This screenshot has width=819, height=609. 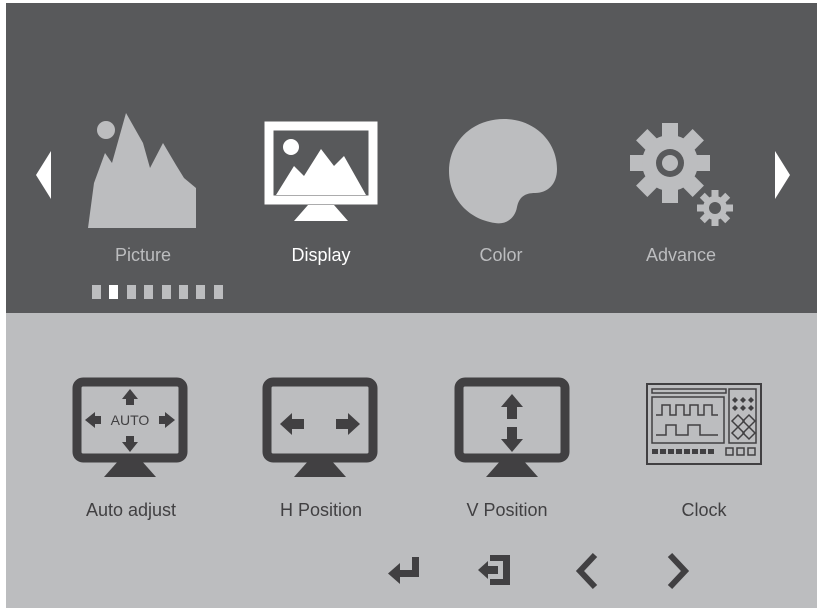 I want to click on submenu-item-auto-adjust: Auto adjust, so click(x=131, y=510).